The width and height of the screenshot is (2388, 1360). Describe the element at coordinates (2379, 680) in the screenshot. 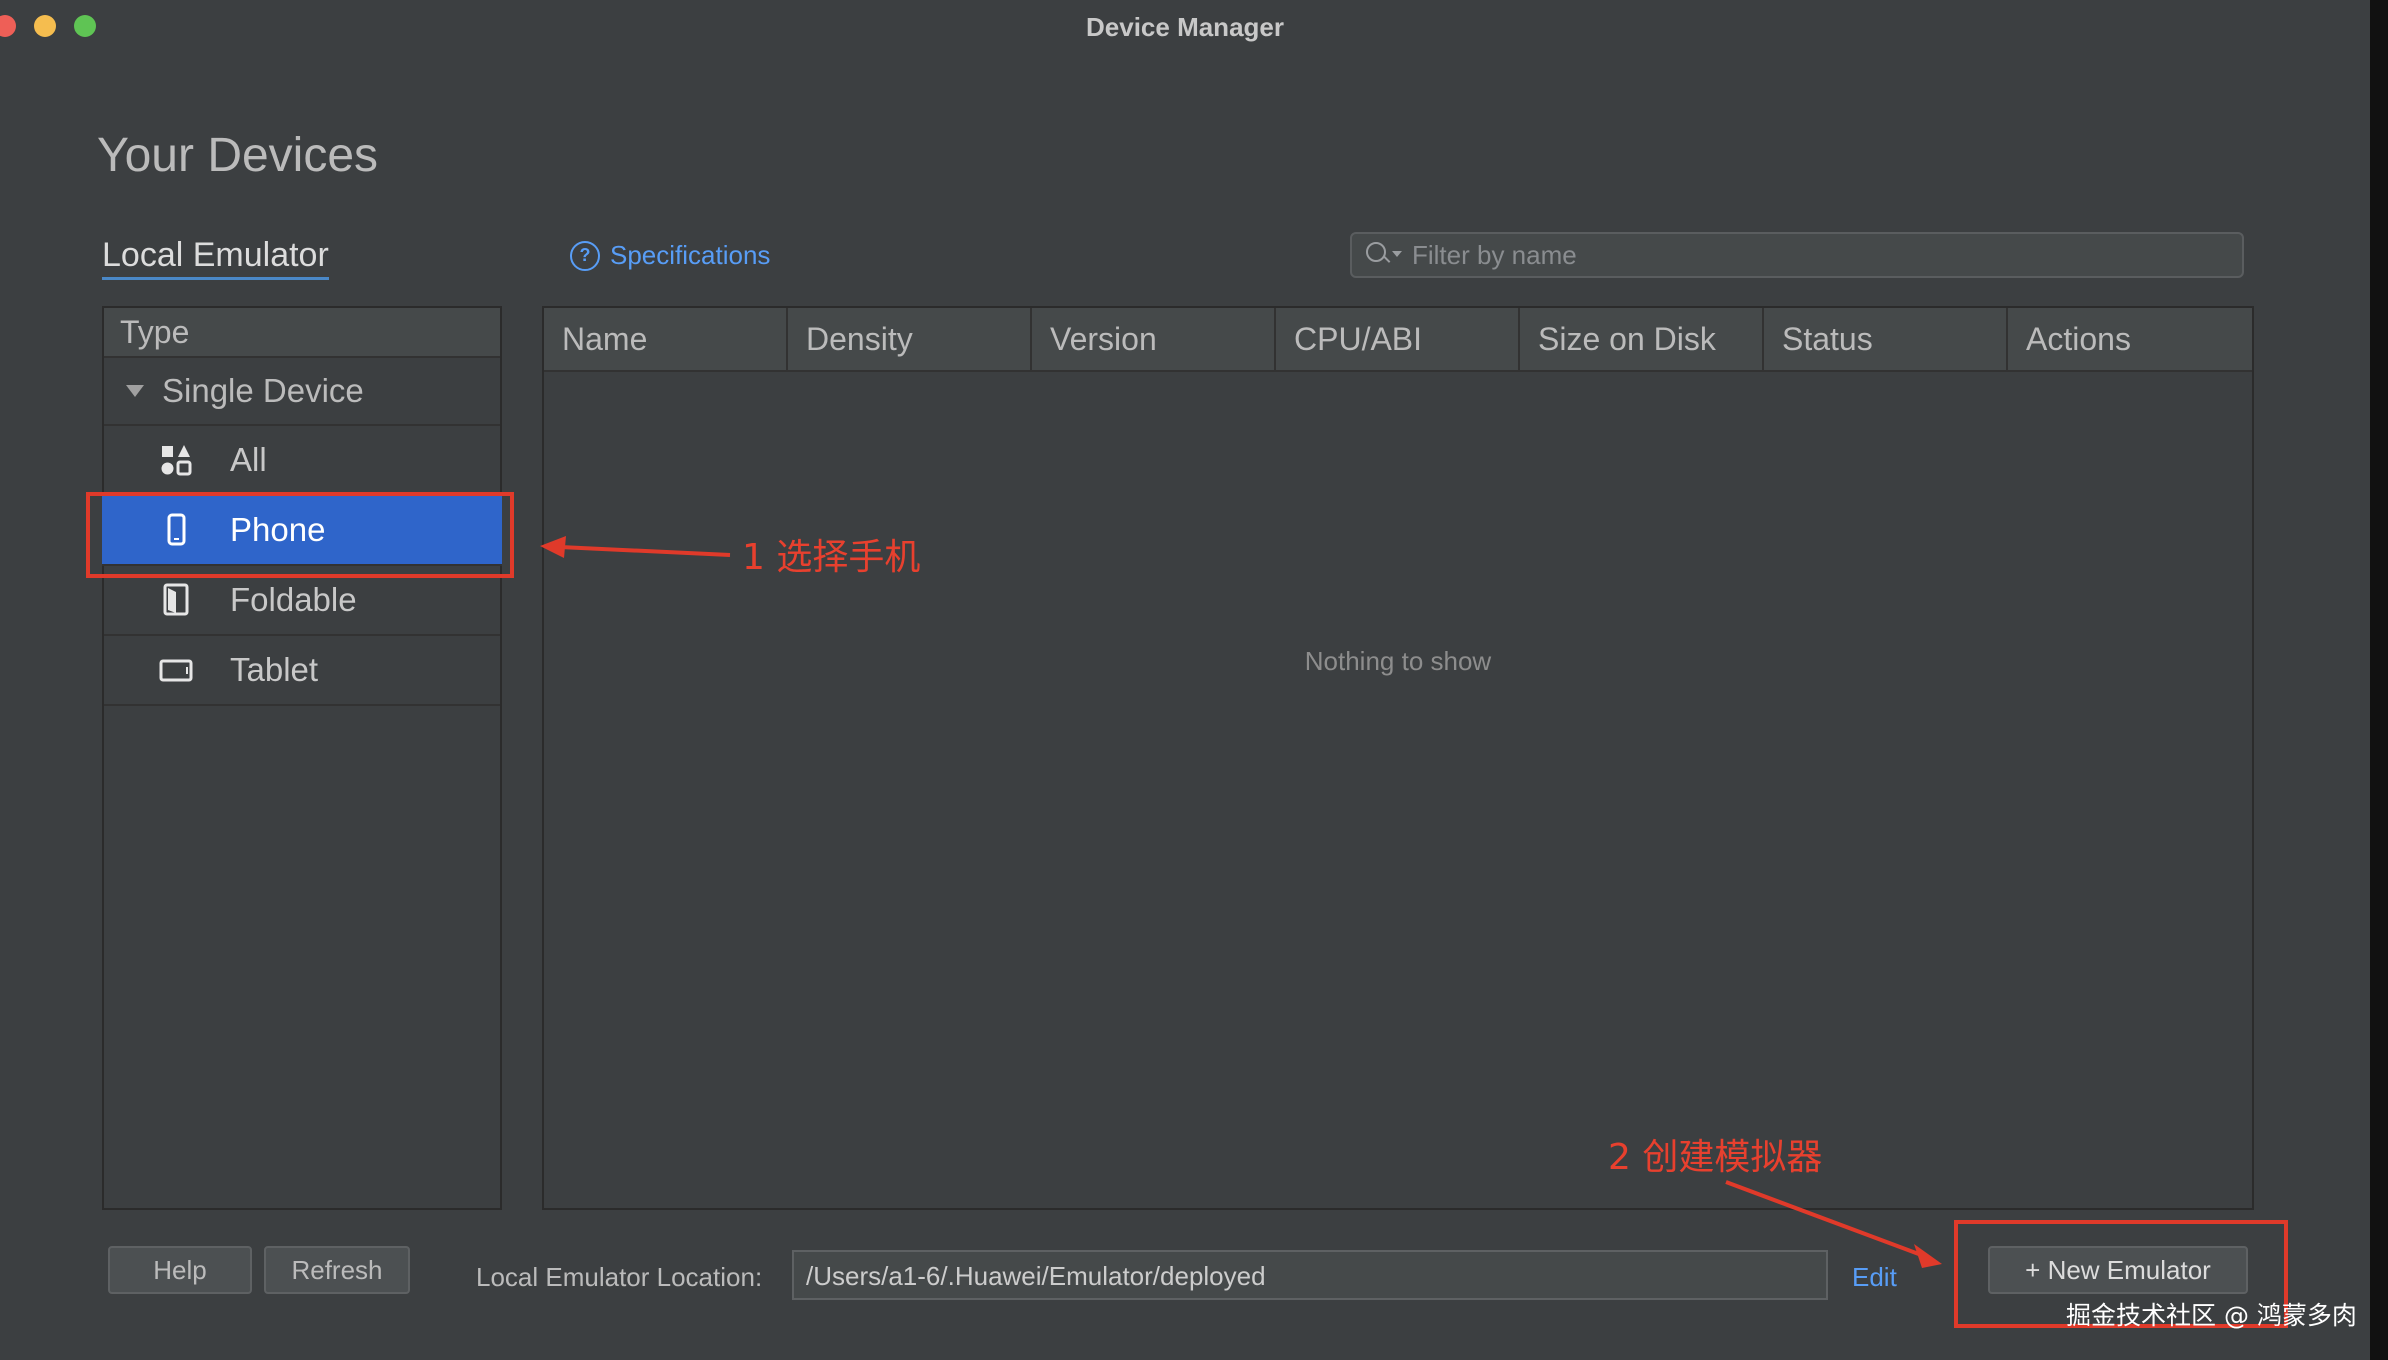

I see `background-desktop-strip` at that location.